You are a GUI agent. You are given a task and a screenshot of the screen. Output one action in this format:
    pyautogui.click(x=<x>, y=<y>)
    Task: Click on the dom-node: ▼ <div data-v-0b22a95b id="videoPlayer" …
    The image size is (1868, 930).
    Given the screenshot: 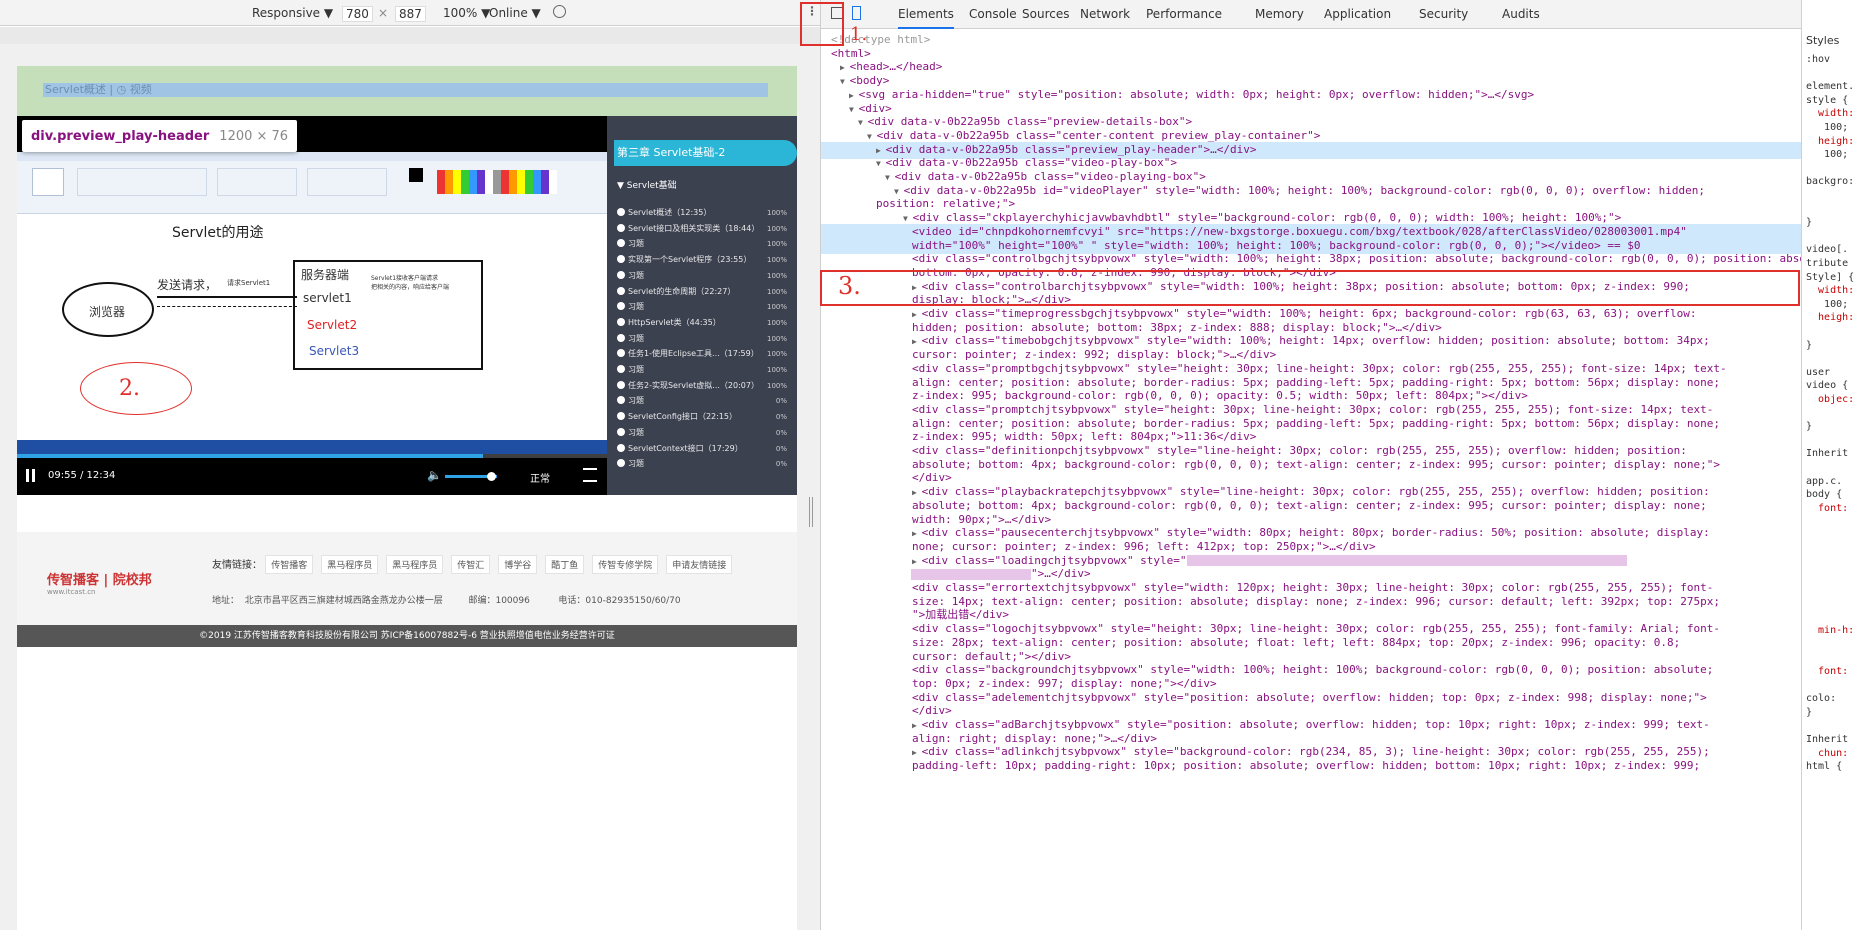 What is the action you would take?
    pyautogui.click(x=1299, y=191)
    